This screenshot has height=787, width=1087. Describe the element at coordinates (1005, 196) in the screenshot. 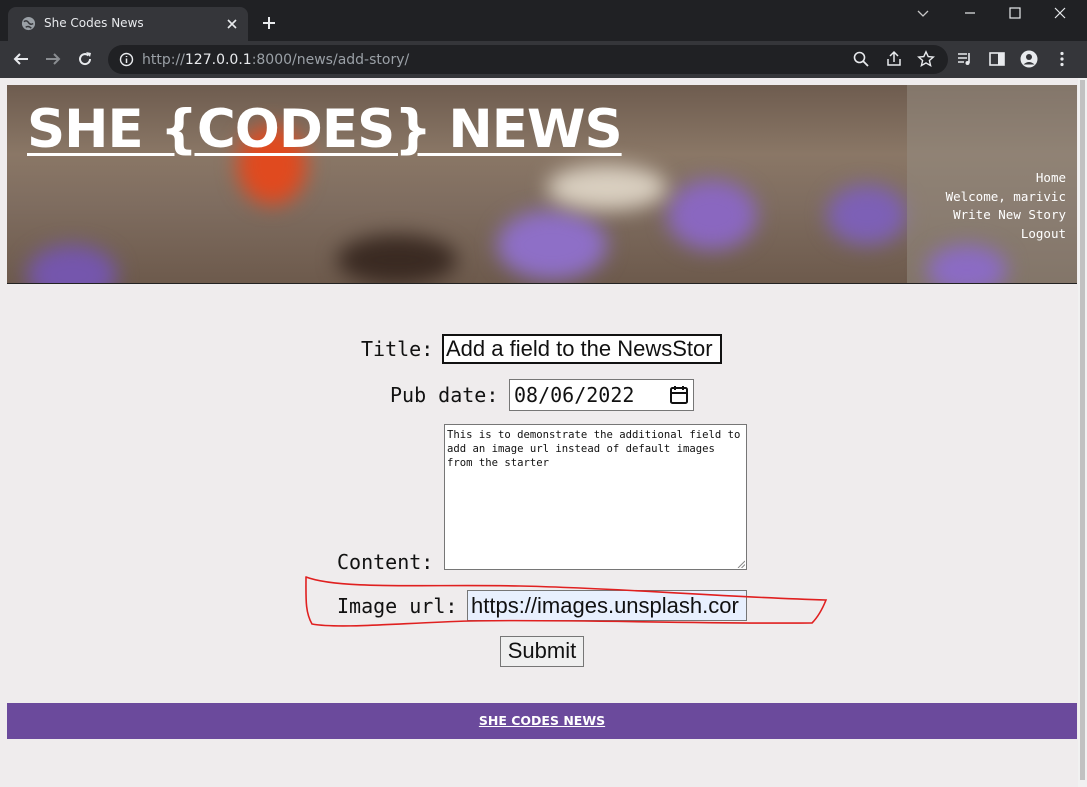

I see `nav-welcome-text: Welcome, marivic` at that location.